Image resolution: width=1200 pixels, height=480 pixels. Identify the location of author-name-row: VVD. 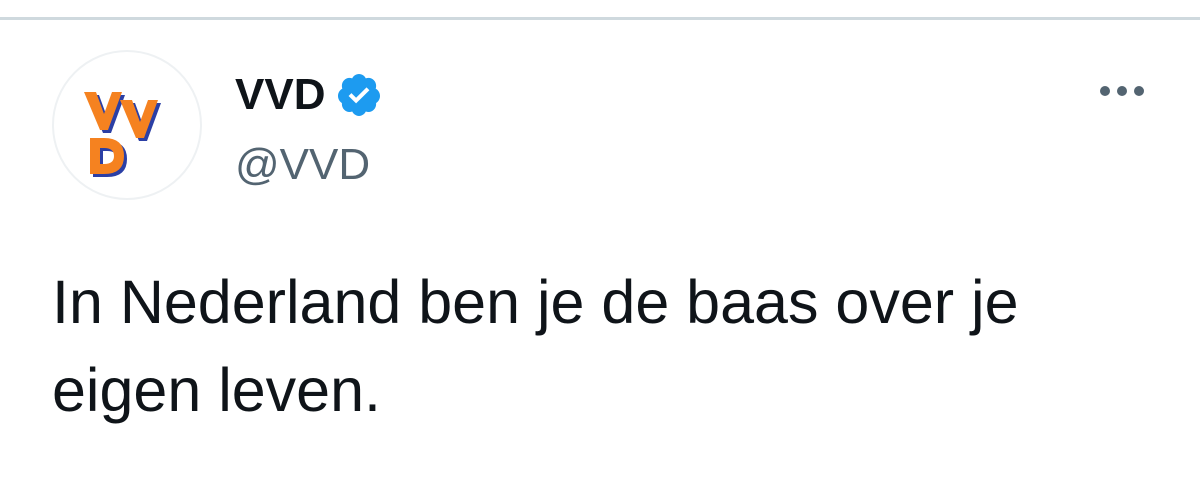
(309, 95).